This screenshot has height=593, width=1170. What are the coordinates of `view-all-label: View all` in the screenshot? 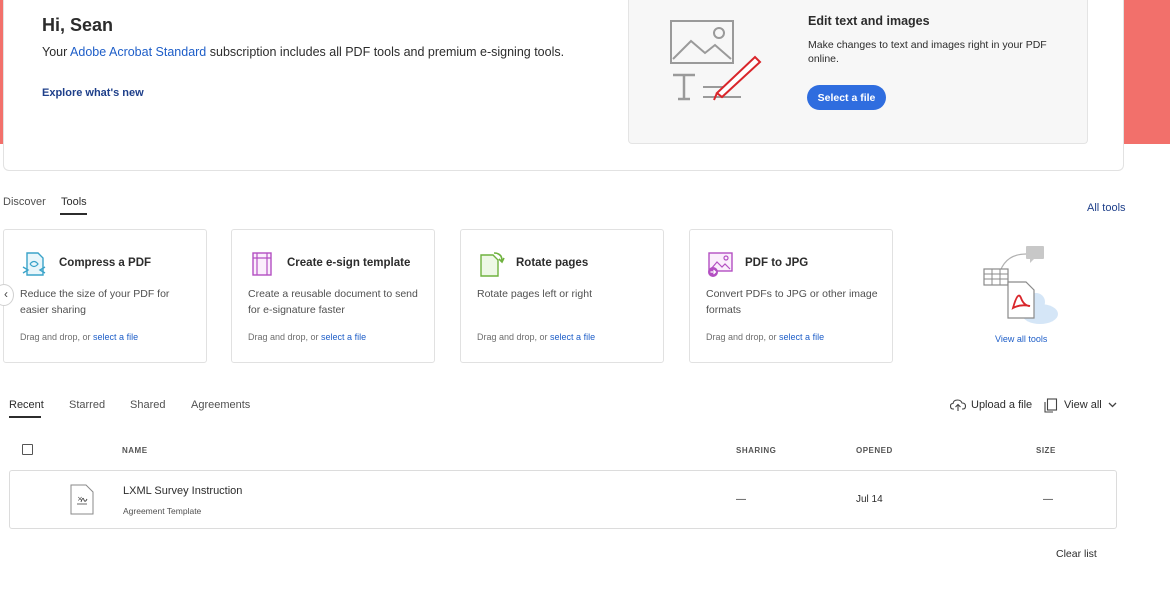 It's located at (1083, 405).